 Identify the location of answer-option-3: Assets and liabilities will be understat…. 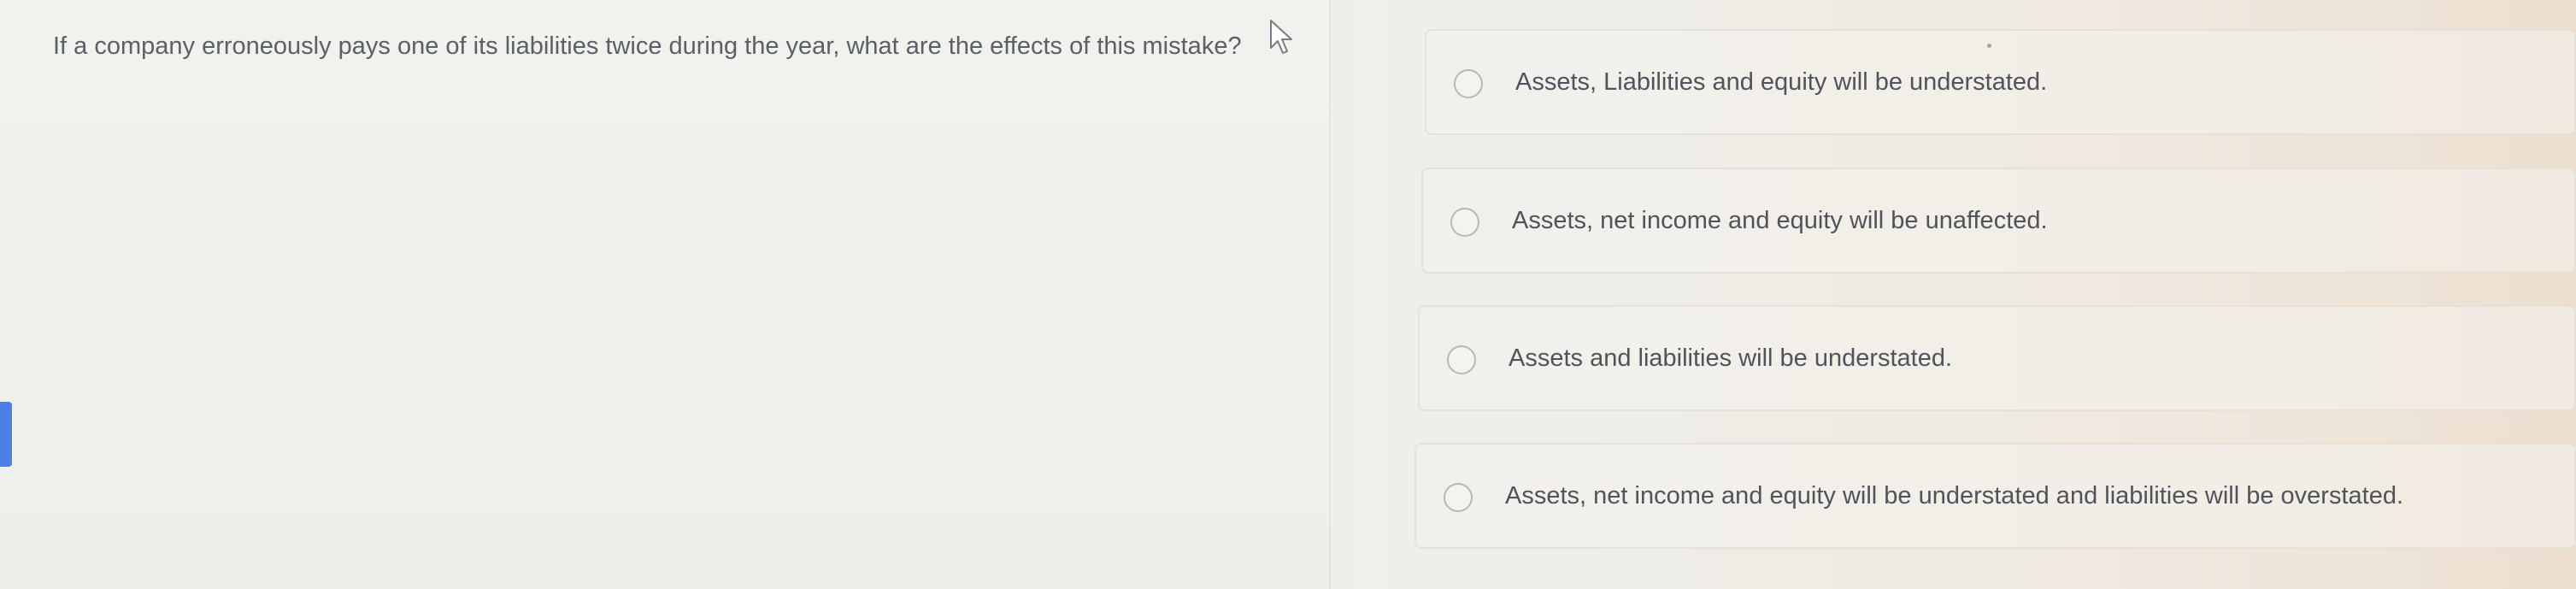
(1997, 358).